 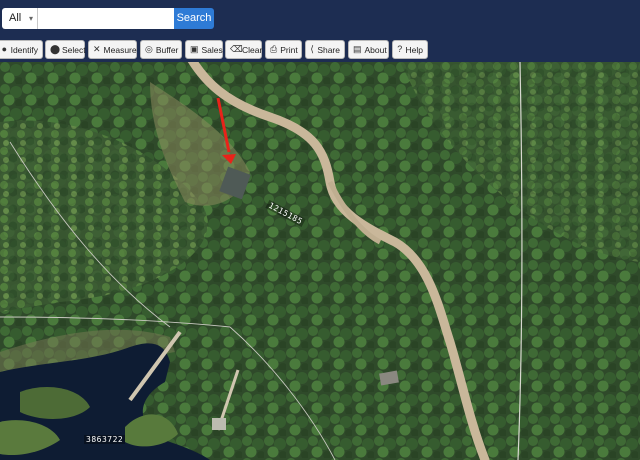 I want to click on clear-button: ⌫ Clear, so click(x=243, y=49).